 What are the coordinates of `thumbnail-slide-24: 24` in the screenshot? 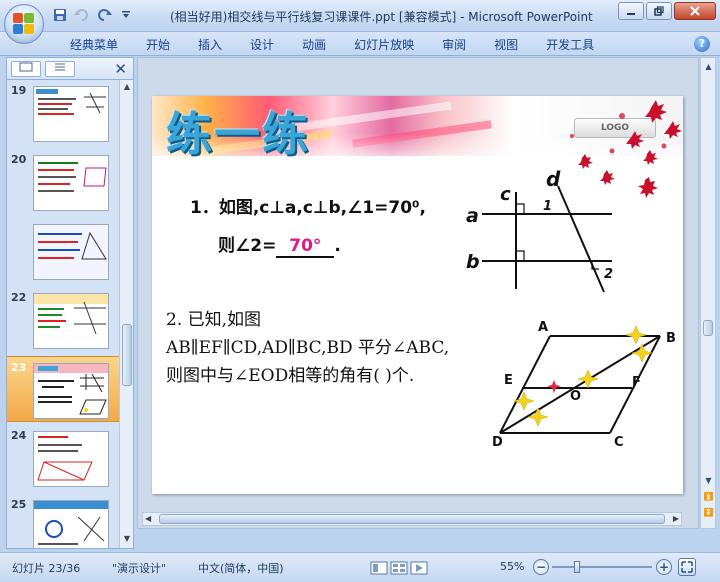 It's located at (63, 458).